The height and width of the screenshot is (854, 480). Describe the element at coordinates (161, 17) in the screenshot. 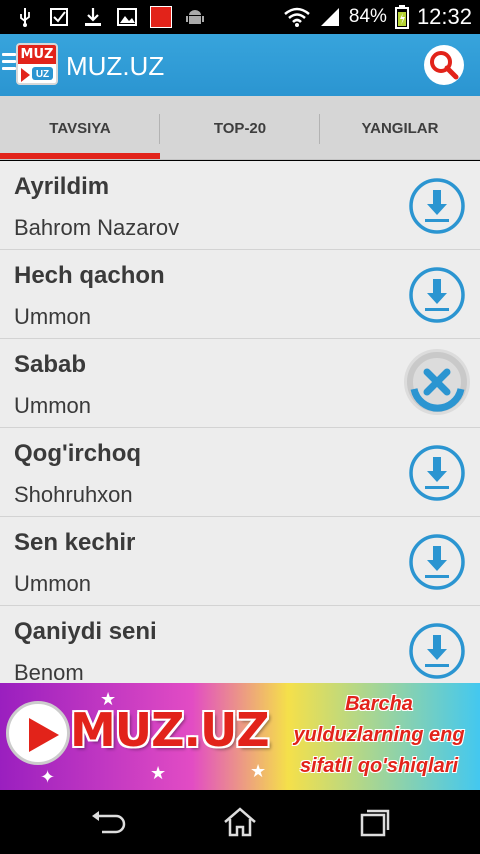

I see `muz-app-icon` at that location.